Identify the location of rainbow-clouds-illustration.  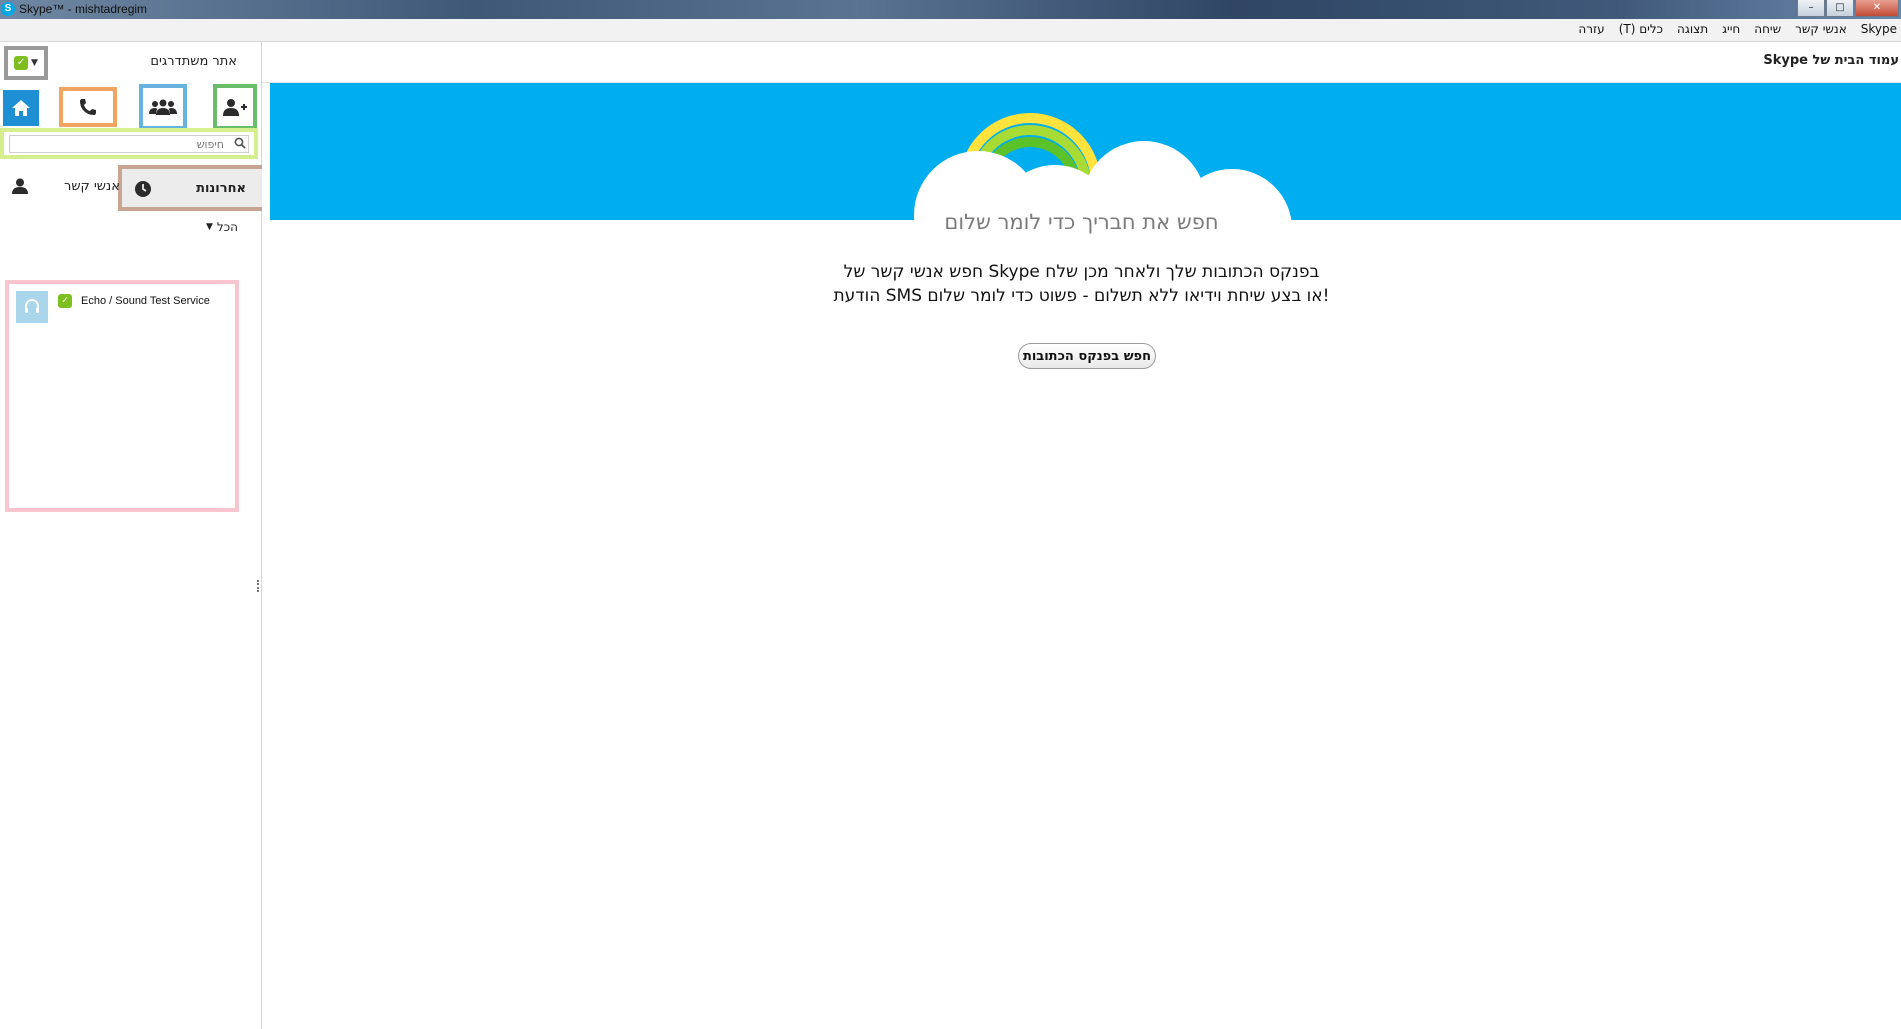
(1103, 166).